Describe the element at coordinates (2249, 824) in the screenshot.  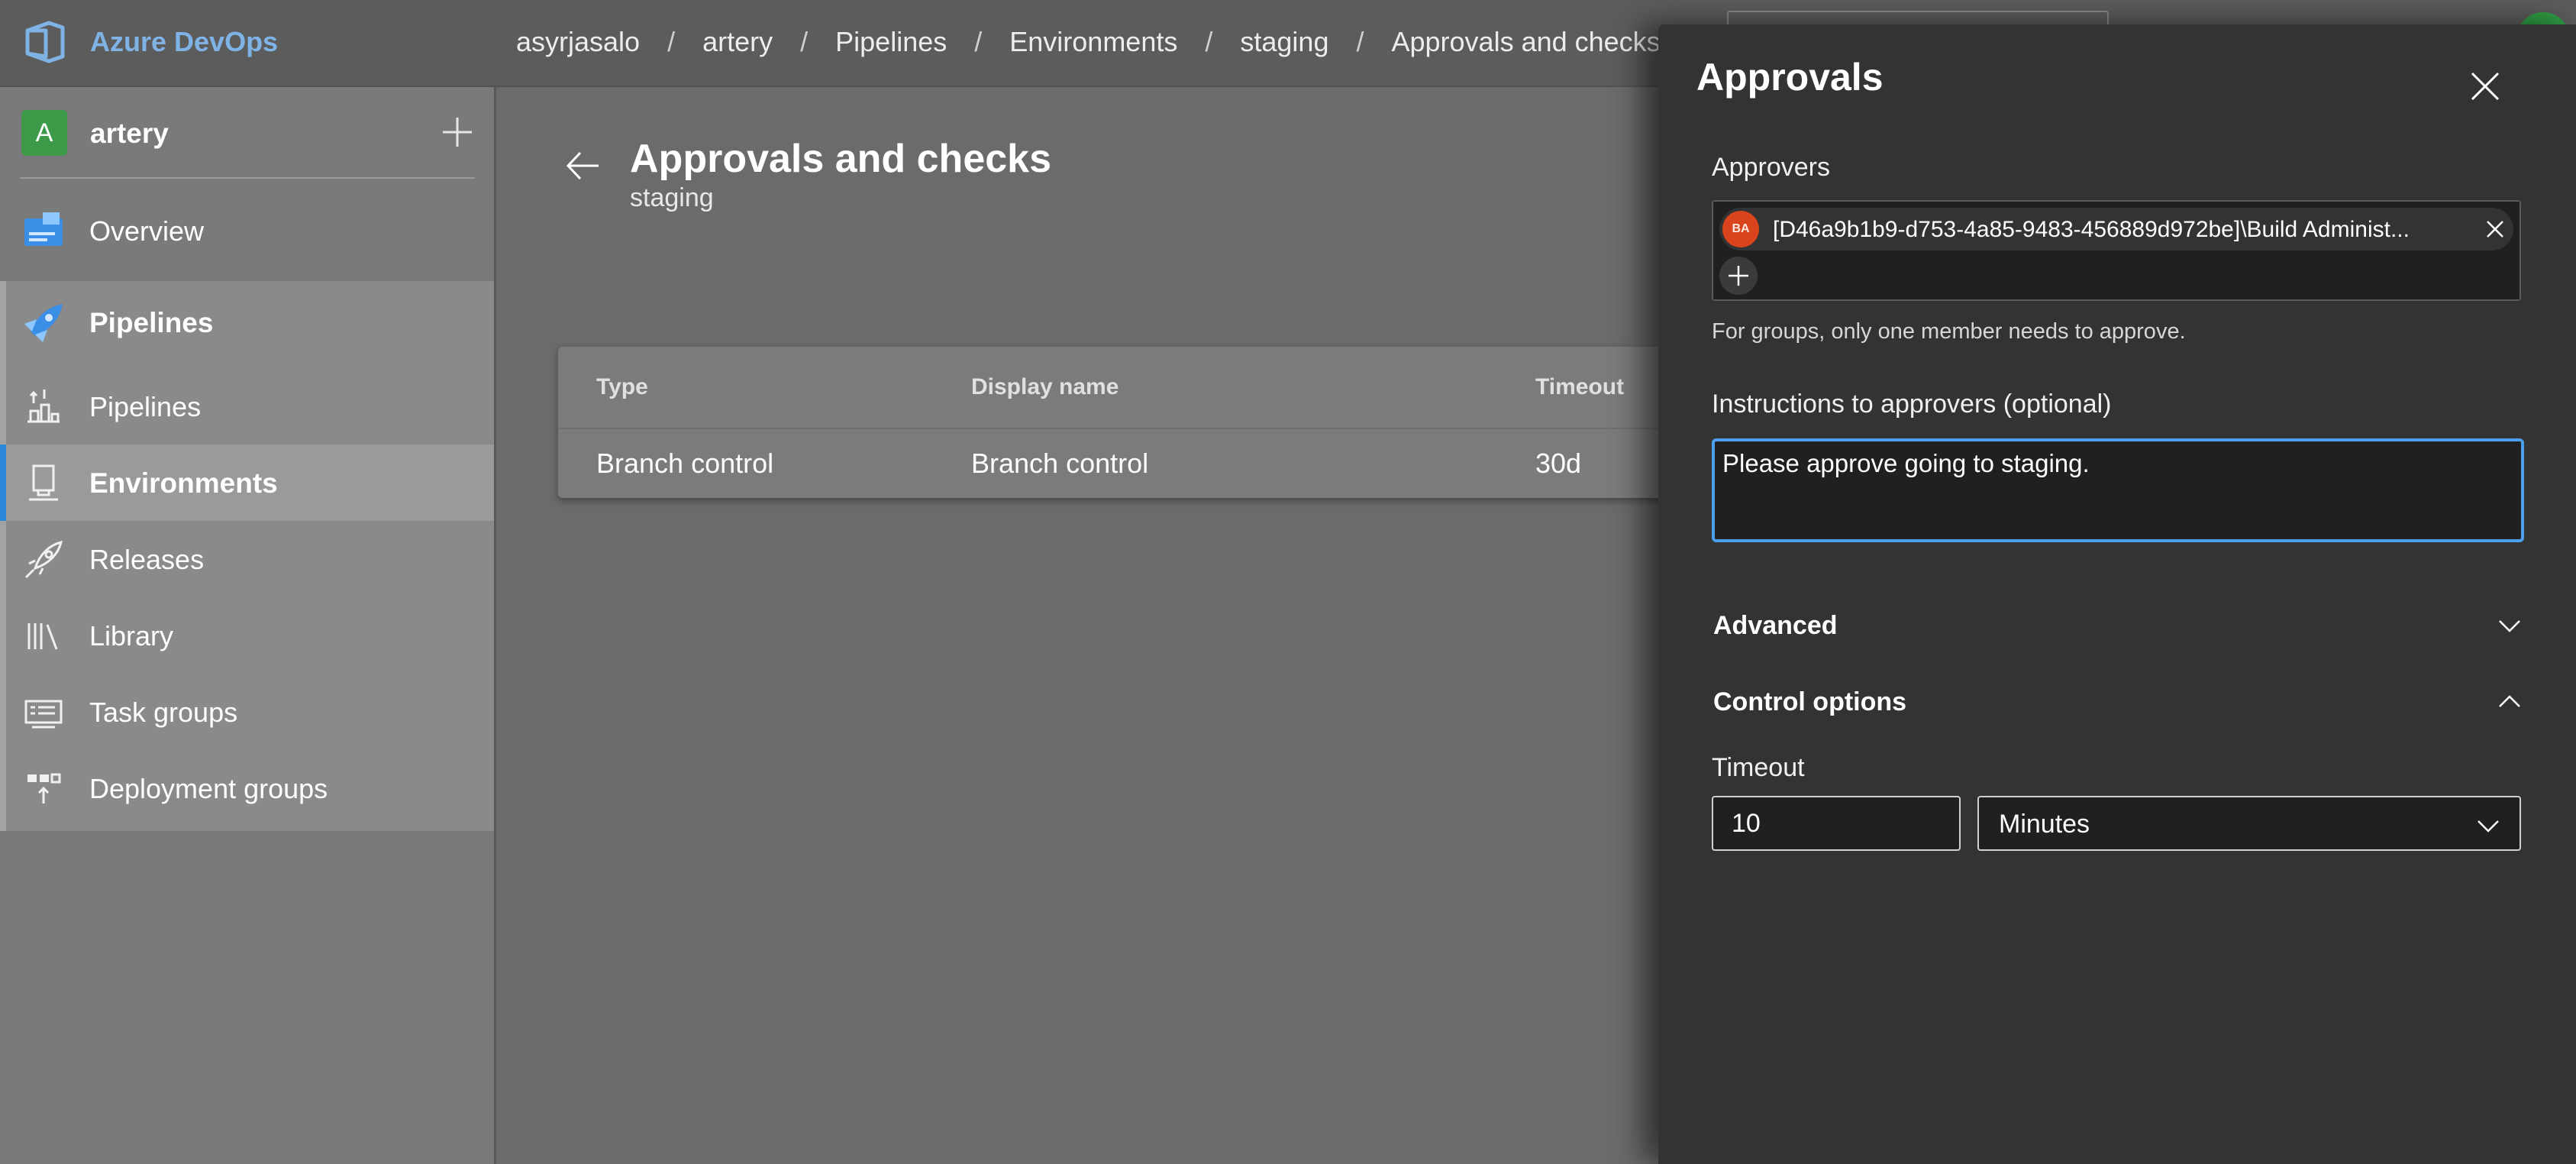
I see `timeout-unit-dropdown: Minutes` at that location.